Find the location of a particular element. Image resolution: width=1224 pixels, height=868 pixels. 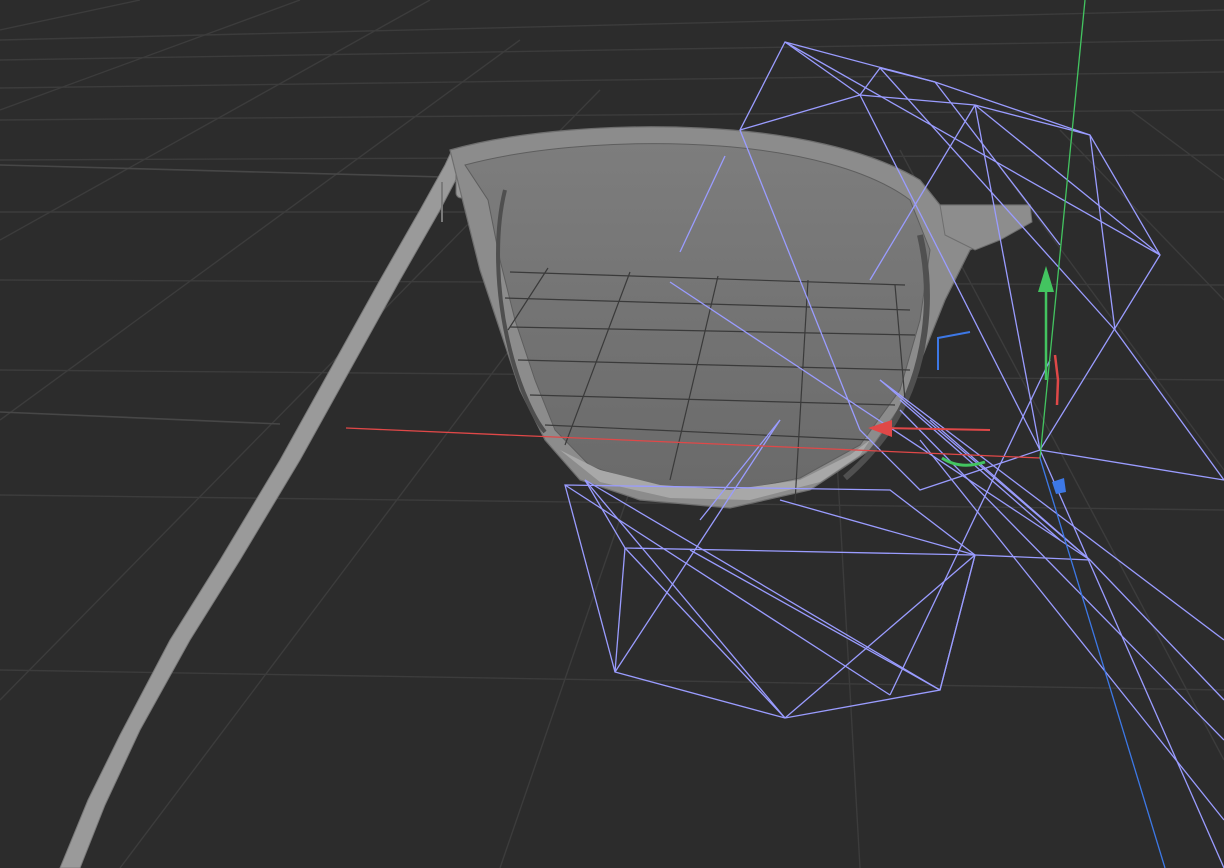

xy-plane-handle is located at coordinates (954, 350).